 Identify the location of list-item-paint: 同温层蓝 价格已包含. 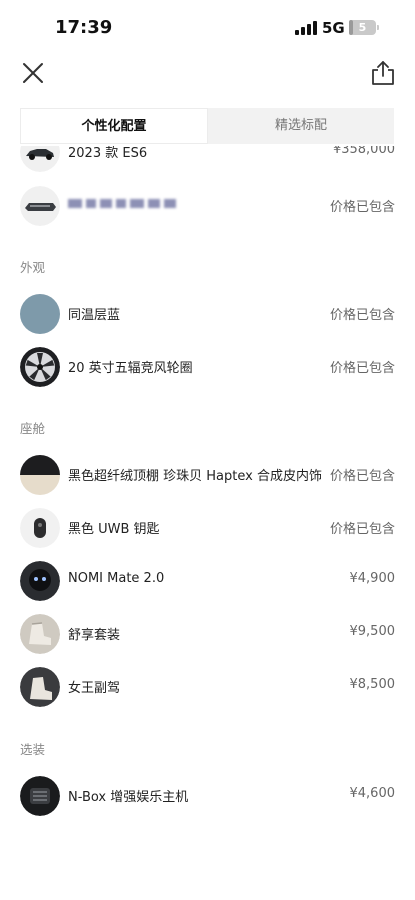
(207, 314).